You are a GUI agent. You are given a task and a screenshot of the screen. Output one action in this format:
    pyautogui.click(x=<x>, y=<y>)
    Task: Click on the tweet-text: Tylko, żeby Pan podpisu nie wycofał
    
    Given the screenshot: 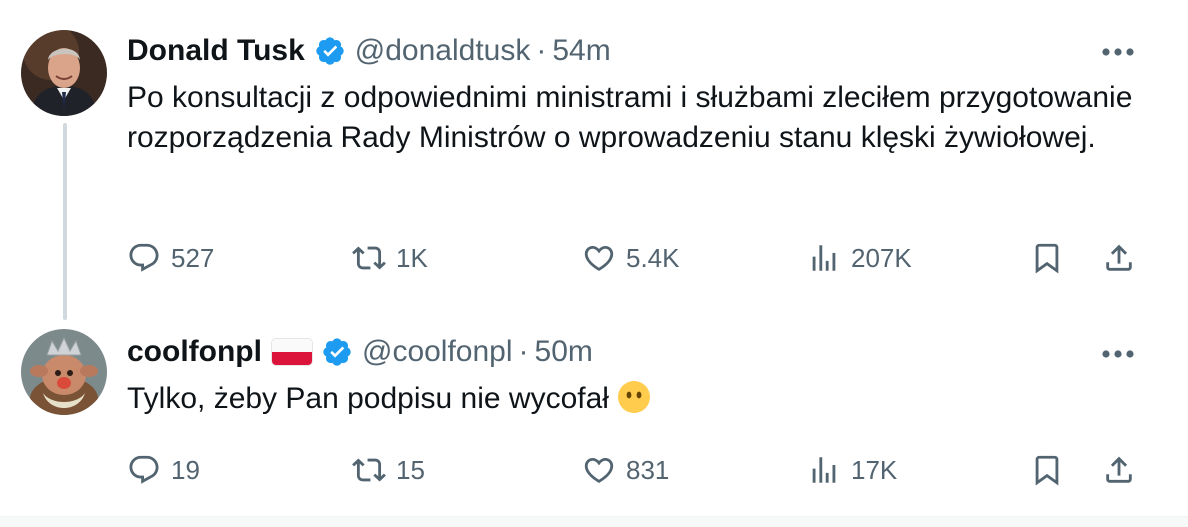 What is the action you would take?
    pyautogui.click(x=368, y=398)
    